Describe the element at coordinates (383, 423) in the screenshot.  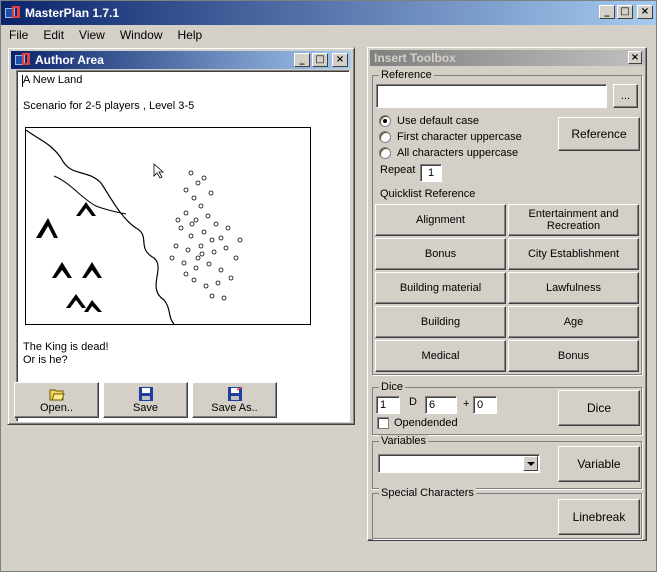
I see `openended-checkbox` at that location.